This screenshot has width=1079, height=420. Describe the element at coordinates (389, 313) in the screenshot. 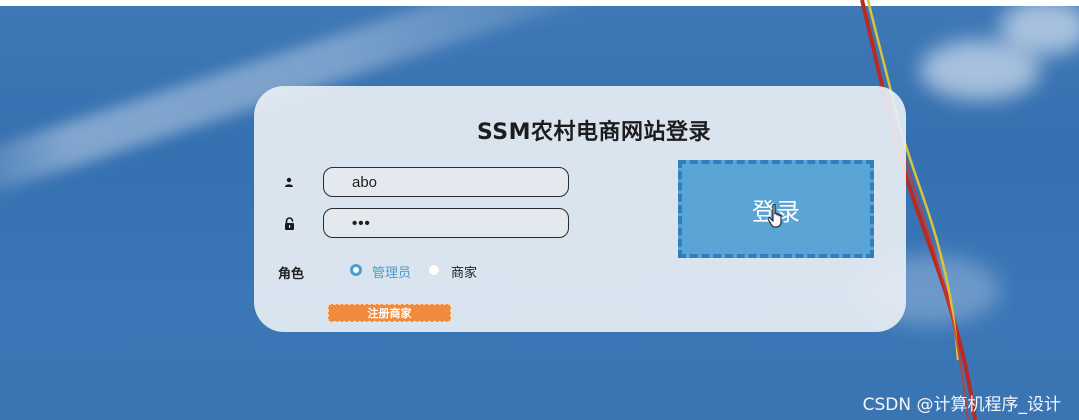

I see `register-merchant-button: 注册商家` at that location.